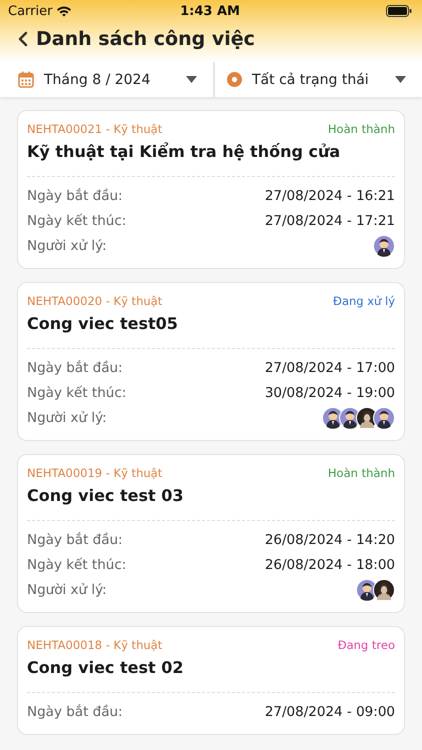 This screenshot has height=750, width=422. I want to click on page-title: Danh sách công việc, so click(145, 39).